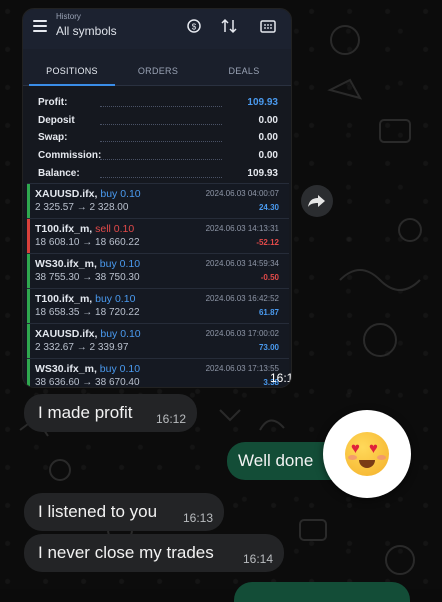  Describe the element at coordinates (85, 299) in the screenshot. I see `position-symbol: T100.ifx_m, buy 0.10` at that location.